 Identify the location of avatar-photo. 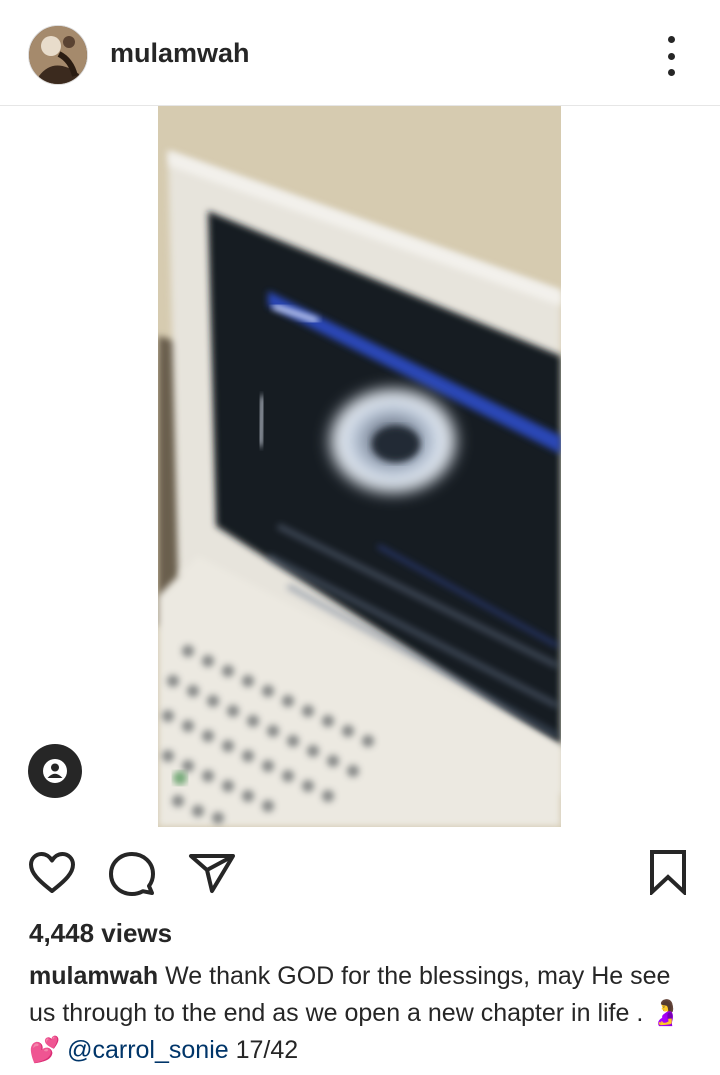
(58, 55).